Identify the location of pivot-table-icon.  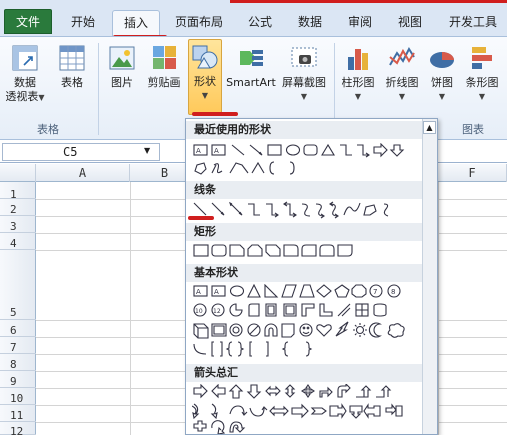
(25, 58).